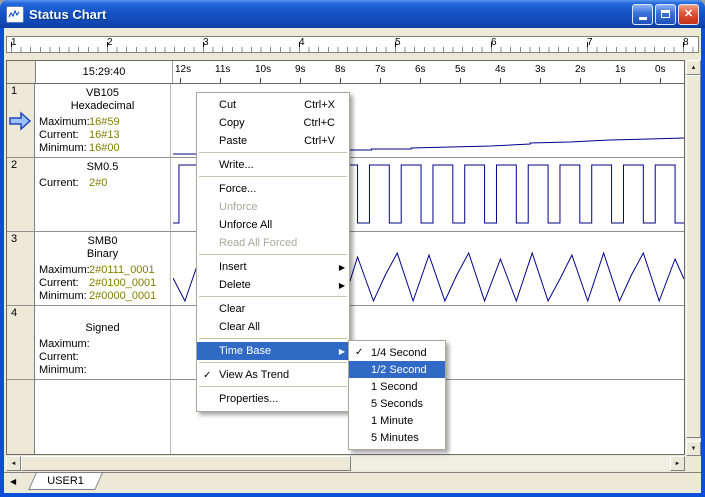  Describe the element at coordinates (273, 375) in the screenshot. I see `menu-item-view-as-trend: ✓ View As Trend` at that location.